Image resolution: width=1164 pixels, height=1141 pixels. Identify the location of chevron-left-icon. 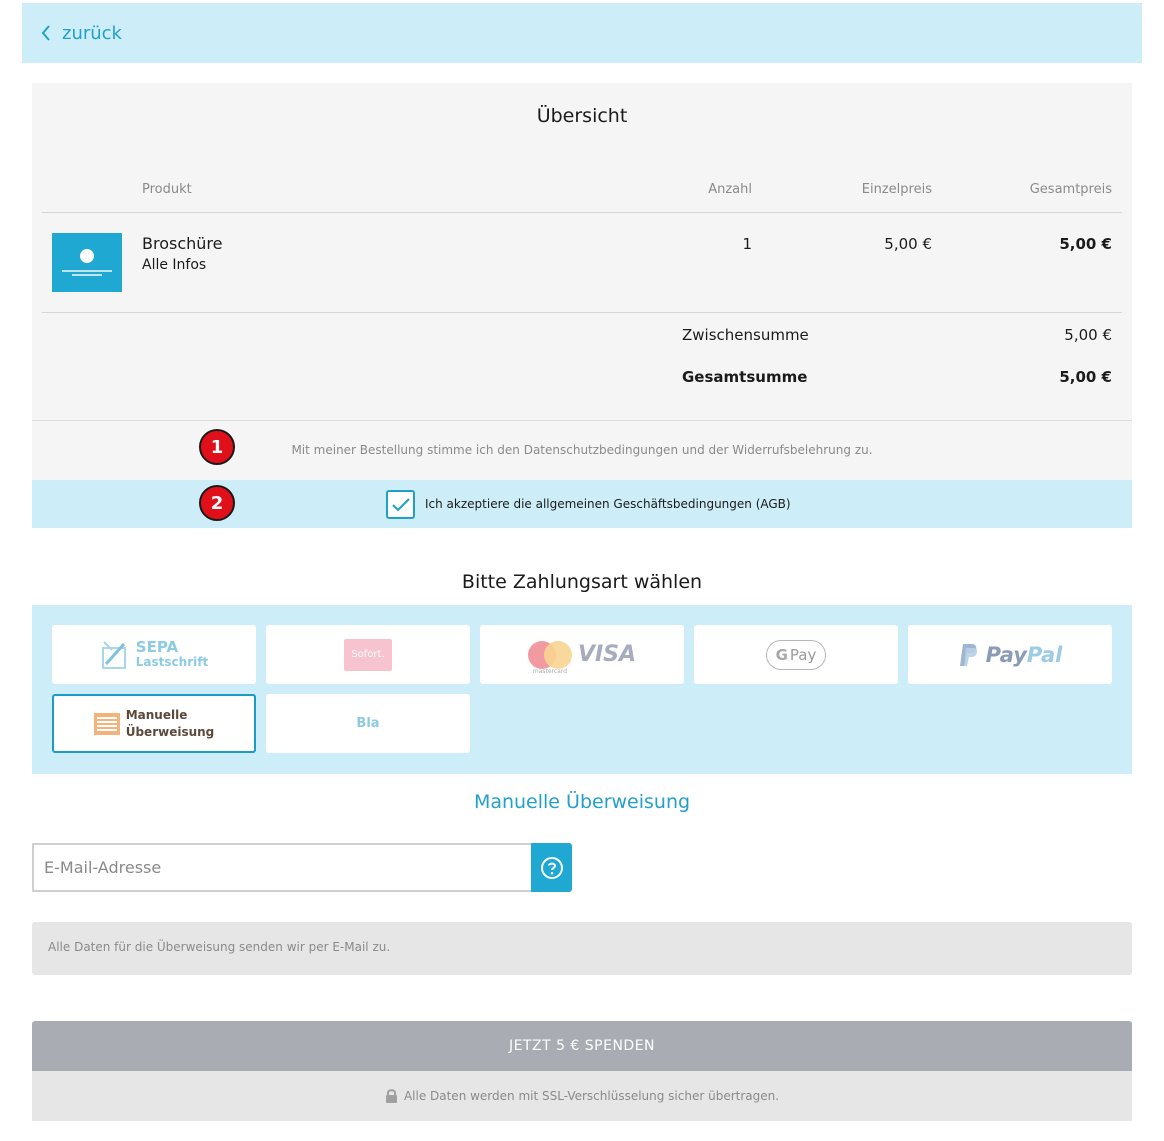
(45, 33).